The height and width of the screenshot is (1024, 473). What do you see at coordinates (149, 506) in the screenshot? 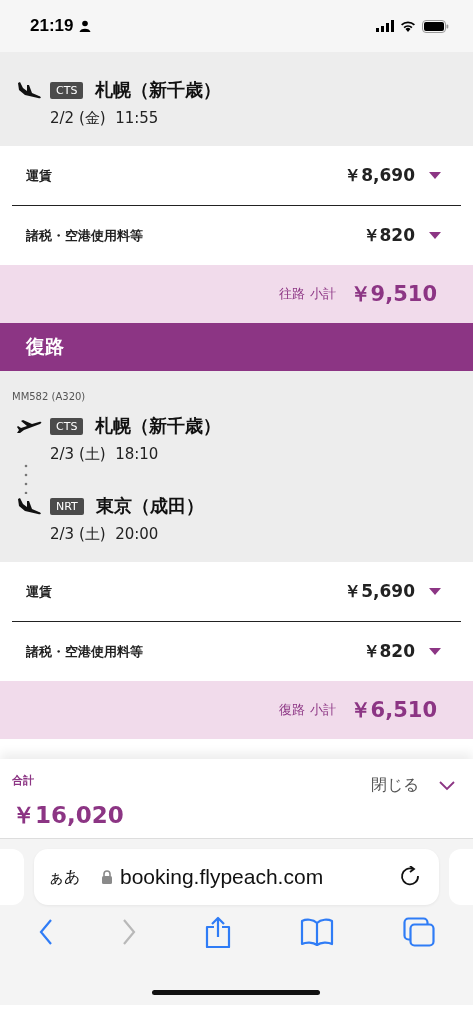
I see `airport-name: 東京（成田）` at bounding box center [149, 506].